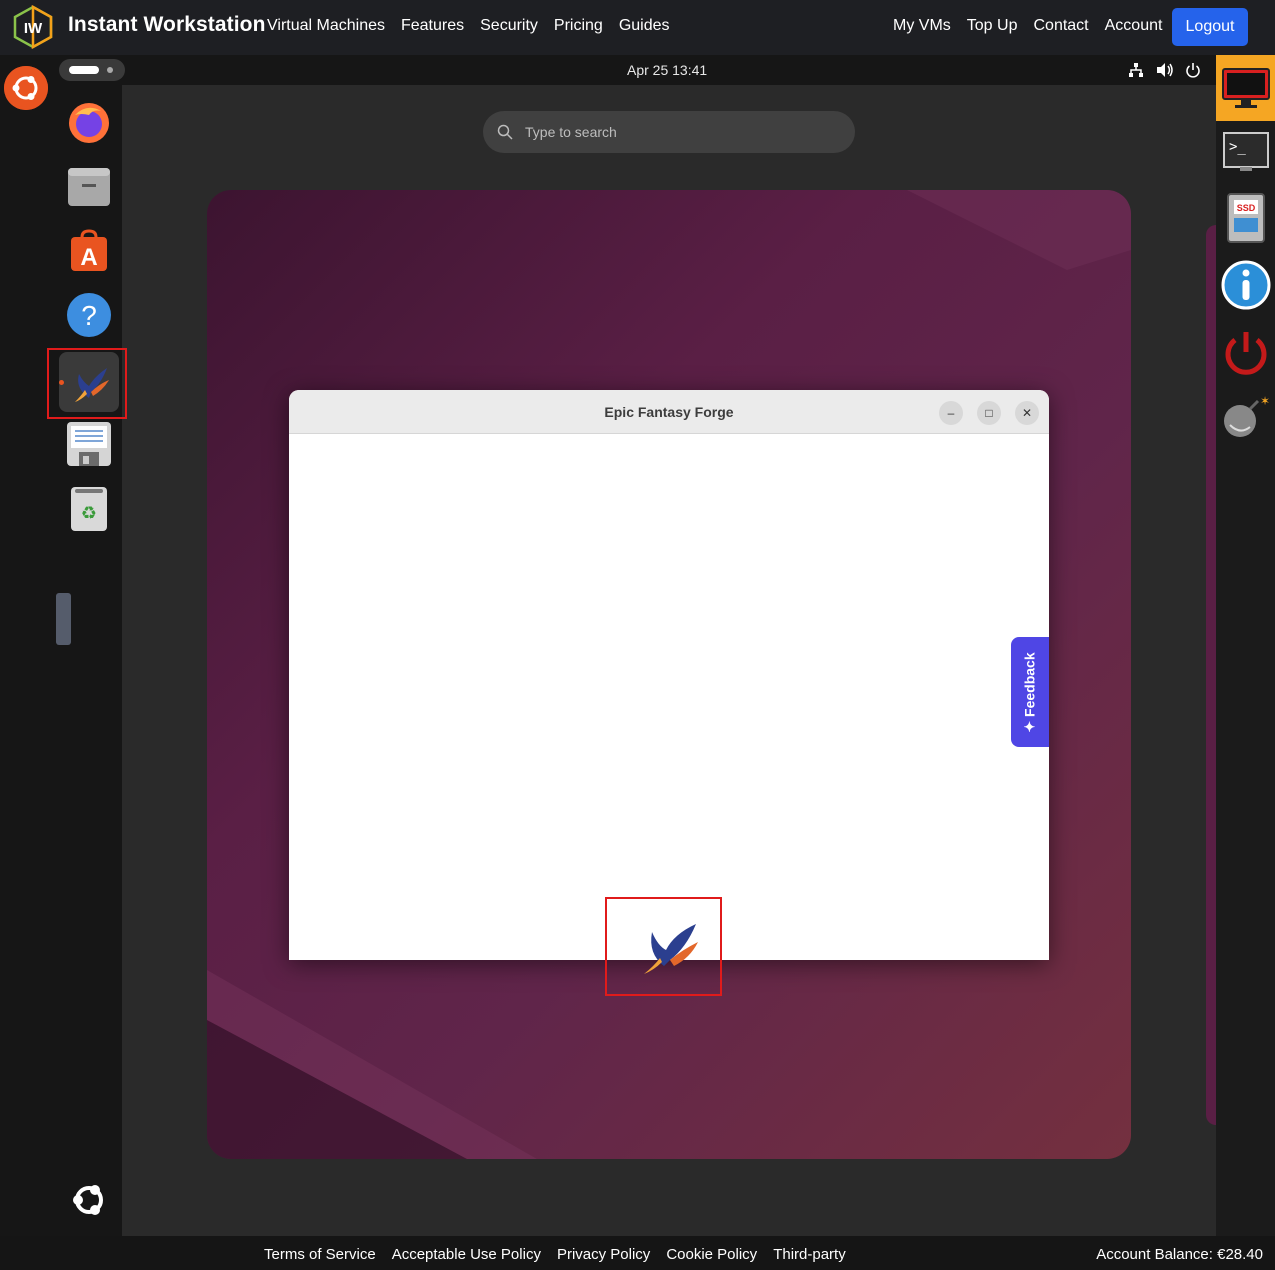 This screenshot has width=1275, height=1270. What do you see at coordinates (1134, 26) in the screenshot?
I see `nav-account: Account` at bounding box center [1134, 26].